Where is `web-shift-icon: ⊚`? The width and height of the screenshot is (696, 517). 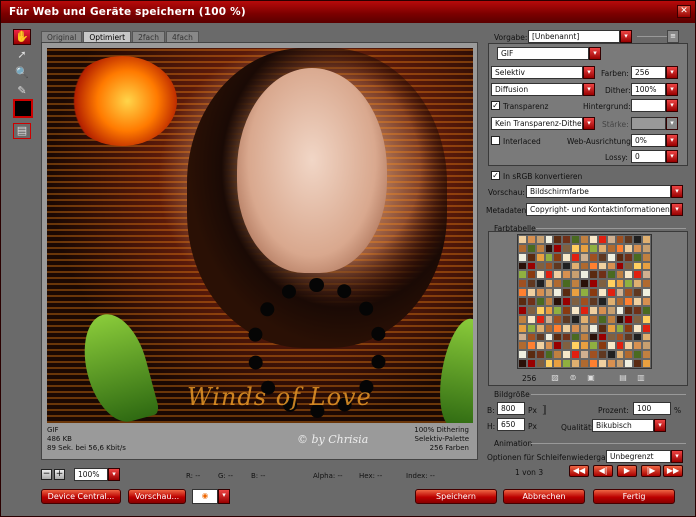
web-shift-icon: ⊚ is located at coordinates (573, 378).